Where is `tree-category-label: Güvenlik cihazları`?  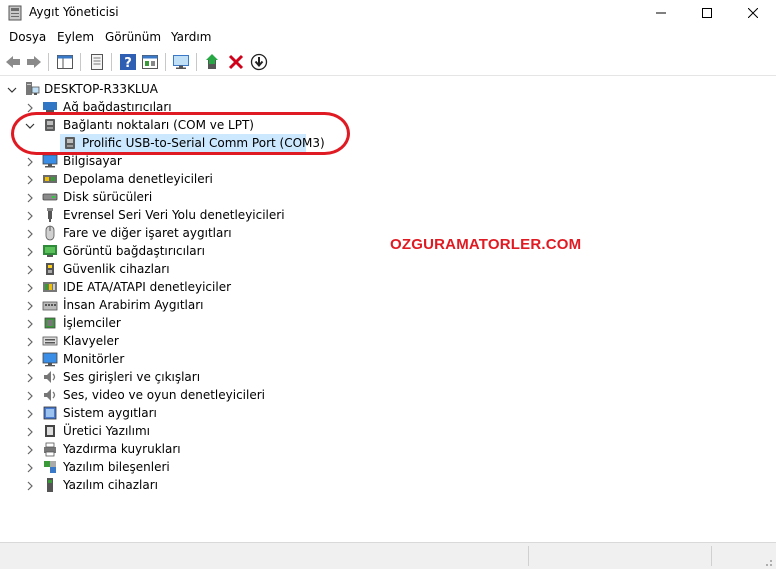 tree-category-label: Güvenlik cihazları is located at coordinates (116, 269).